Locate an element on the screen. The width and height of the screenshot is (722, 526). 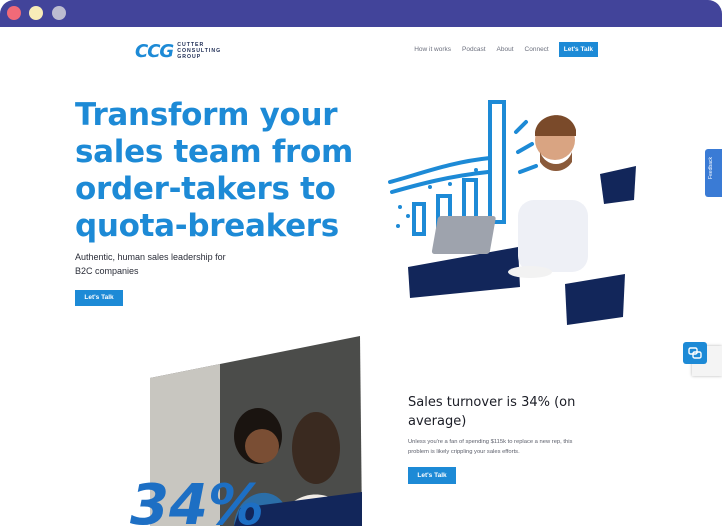
minimize-window-button is located at coordinates (36, 13).